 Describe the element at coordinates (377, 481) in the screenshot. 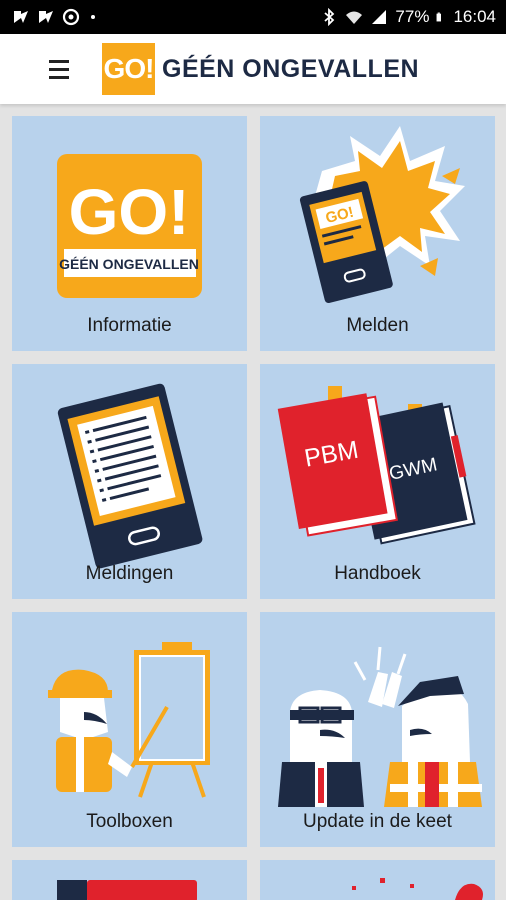

I see `tile-handboek: VGWM PBM Handboek` at that location.